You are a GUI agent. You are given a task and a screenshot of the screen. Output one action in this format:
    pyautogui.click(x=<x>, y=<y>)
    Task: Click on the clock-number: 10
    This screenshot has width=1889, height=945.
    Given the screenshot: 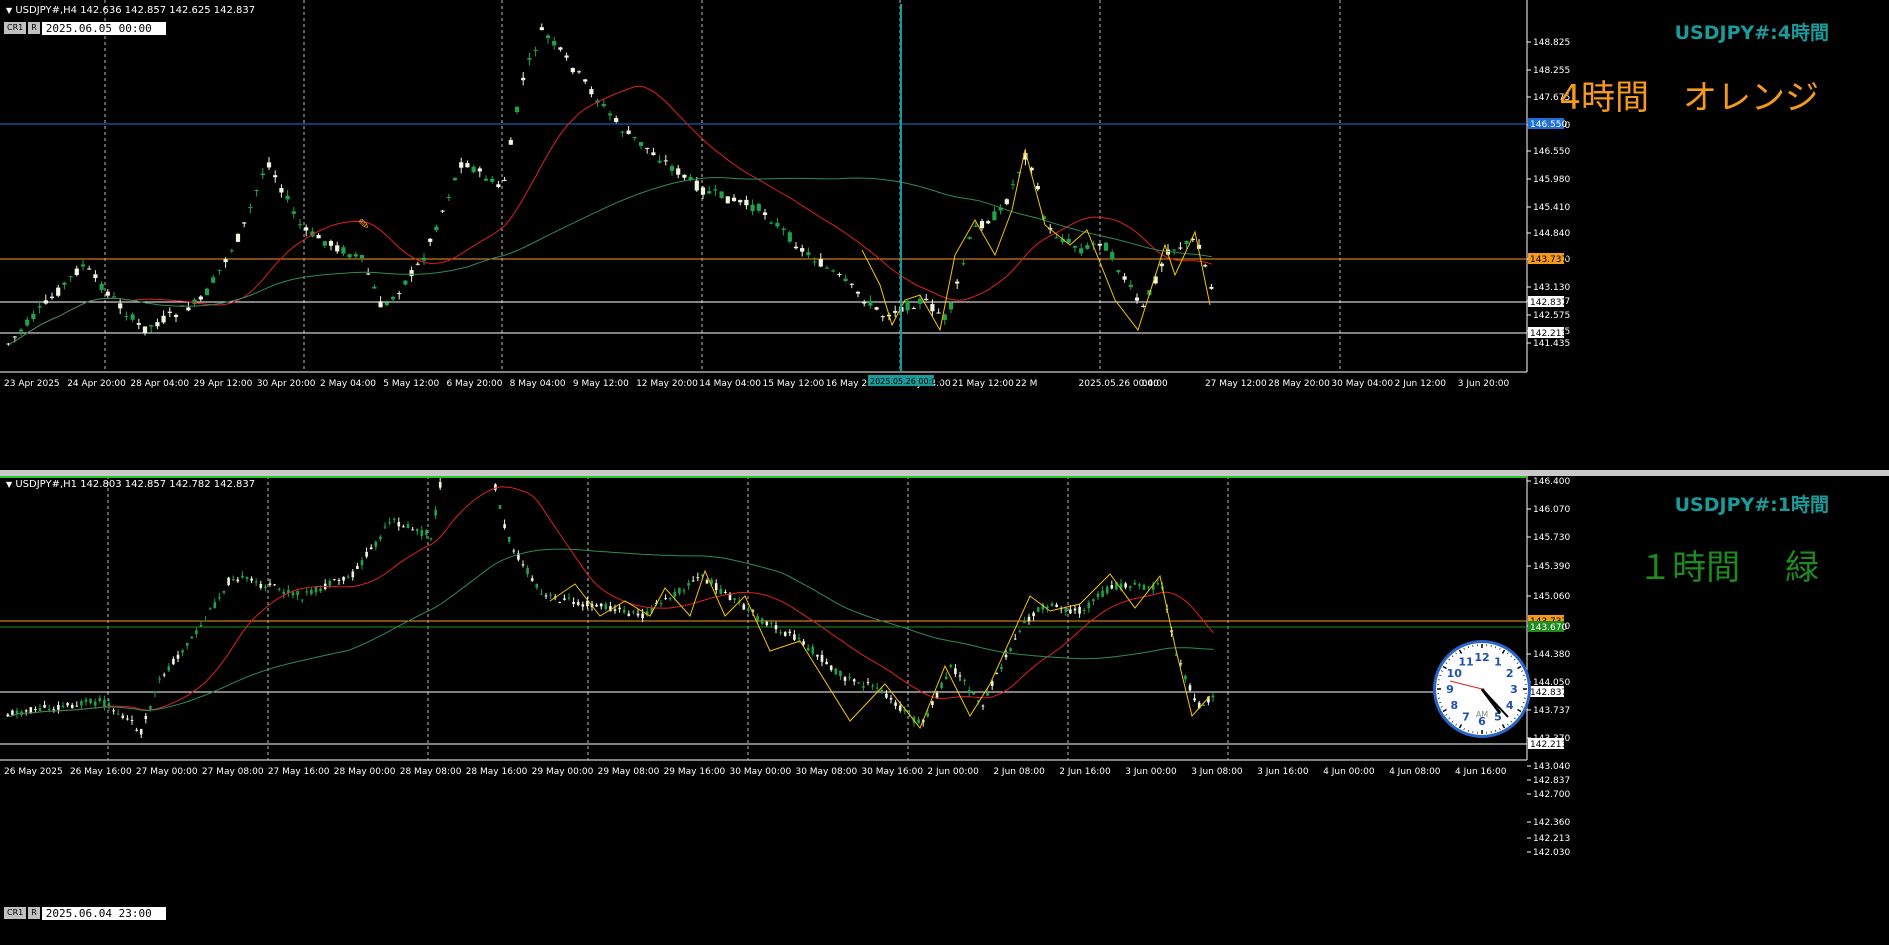 What is the action you would take?
    pyautogui.click(x=1455, y=673)
    